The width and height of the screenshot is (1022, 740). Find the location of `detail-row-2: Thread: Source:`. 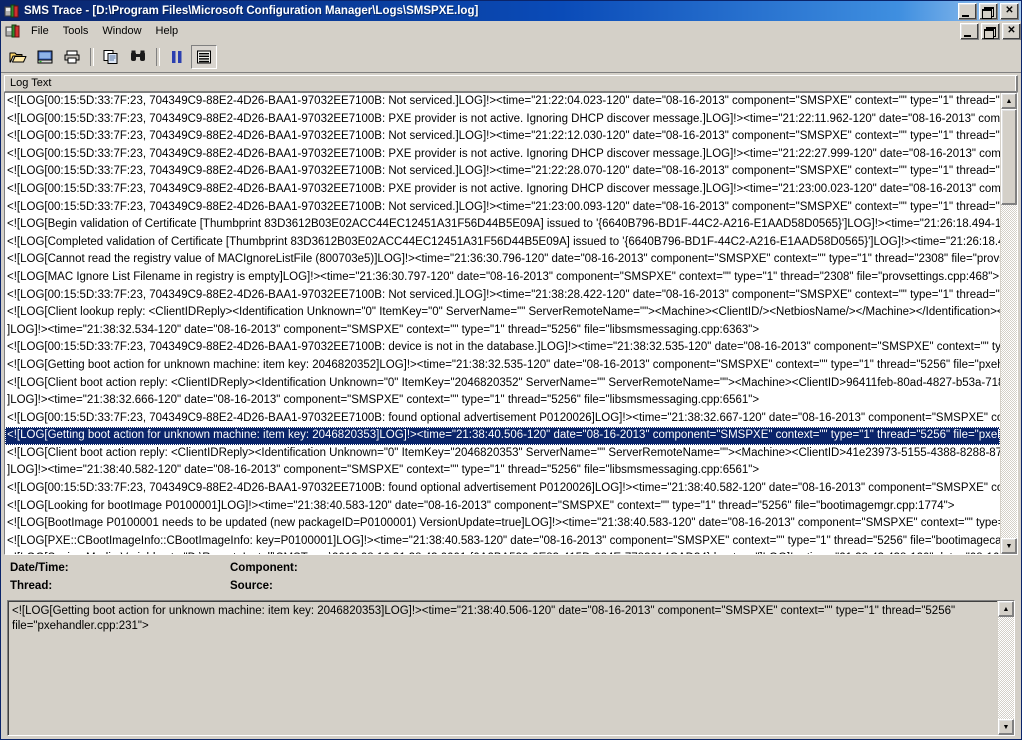

detail-row-2: Thread: Source: is located at coordinates (512, 586).